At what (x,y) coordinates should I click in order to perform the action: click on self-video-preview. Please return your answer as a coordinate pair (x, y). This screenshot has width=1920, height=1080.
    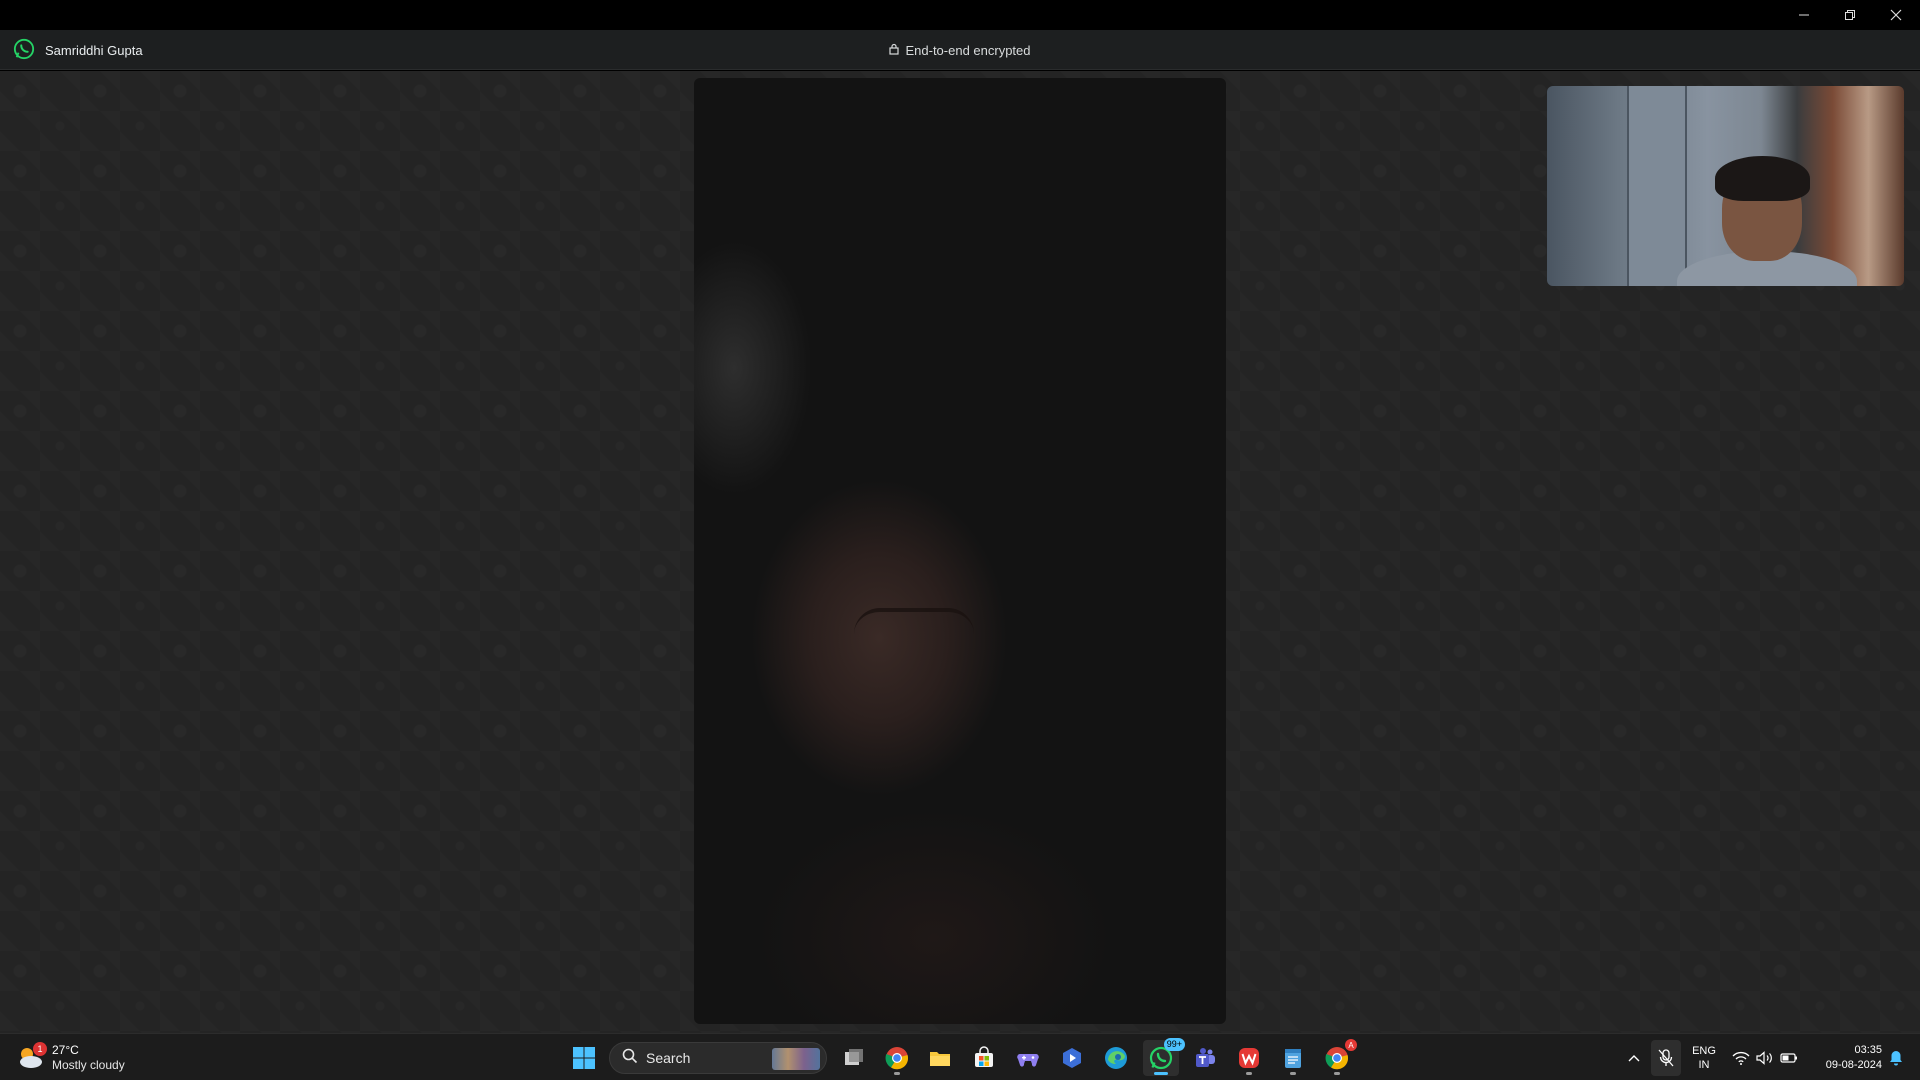
    Looking at the image, I should click on (1725, 186).